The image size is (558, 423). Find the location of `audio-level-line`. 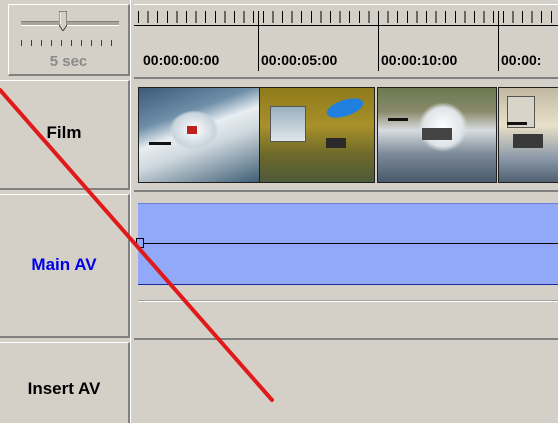

audio-level-line is located at coordinates (348, 243).